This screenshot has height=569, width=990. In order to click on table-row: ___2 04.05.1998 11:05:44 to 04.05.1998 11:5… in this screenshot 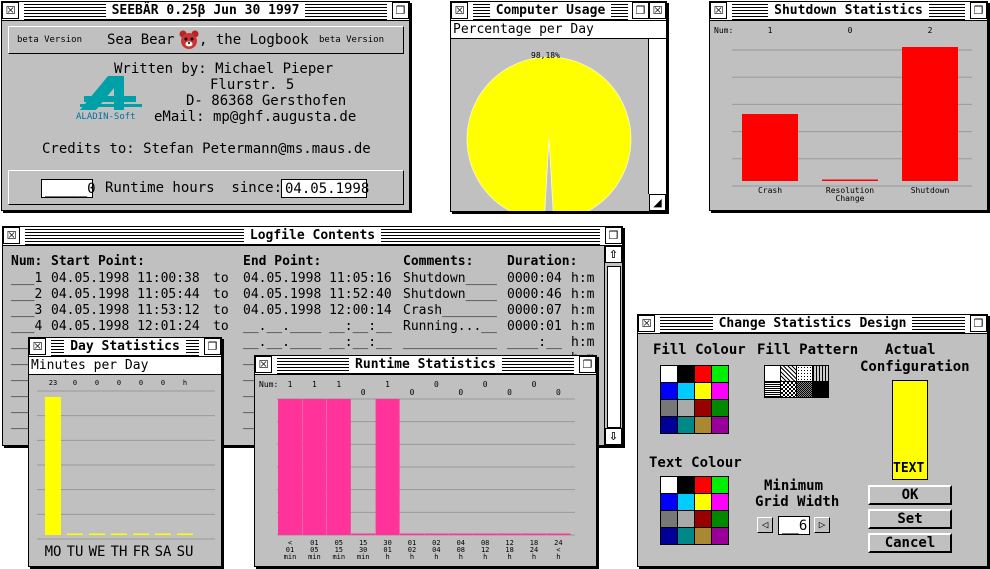, I will do `click(303, 295)`.